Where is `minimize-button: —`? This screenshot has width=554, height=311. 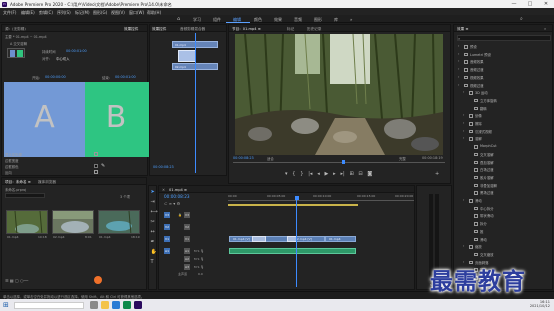 minimize-button: — is located at coordinates (514, 4).